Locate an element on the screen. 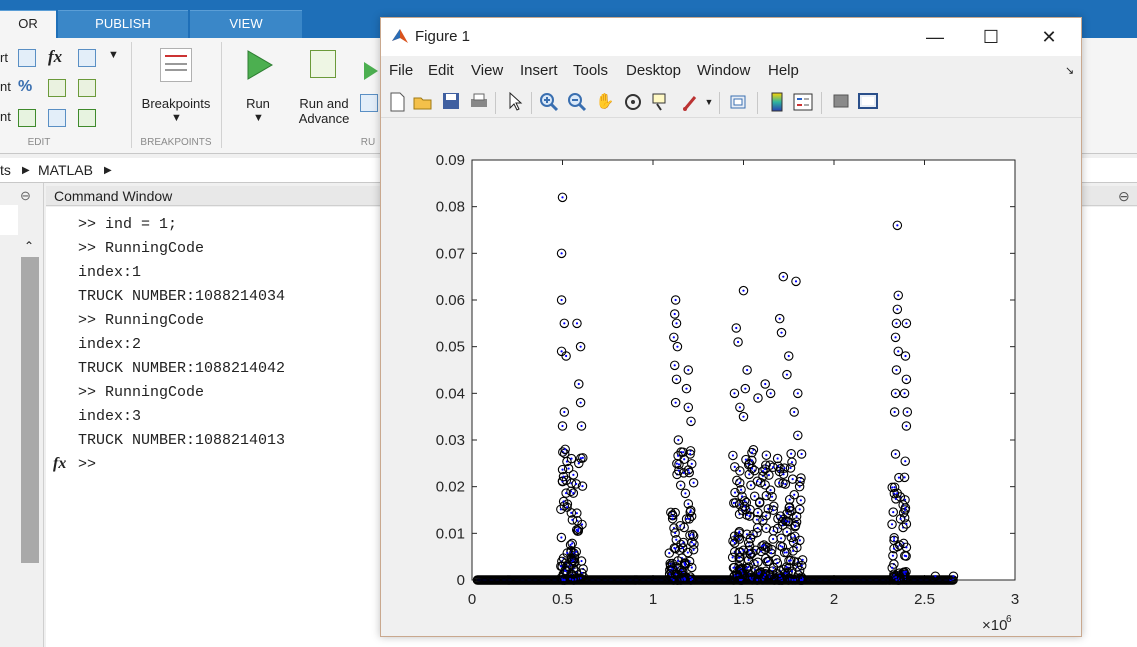 This screenshot has width=1137, height=647. wrap-comments-icon is located at coordinates (87, 88).